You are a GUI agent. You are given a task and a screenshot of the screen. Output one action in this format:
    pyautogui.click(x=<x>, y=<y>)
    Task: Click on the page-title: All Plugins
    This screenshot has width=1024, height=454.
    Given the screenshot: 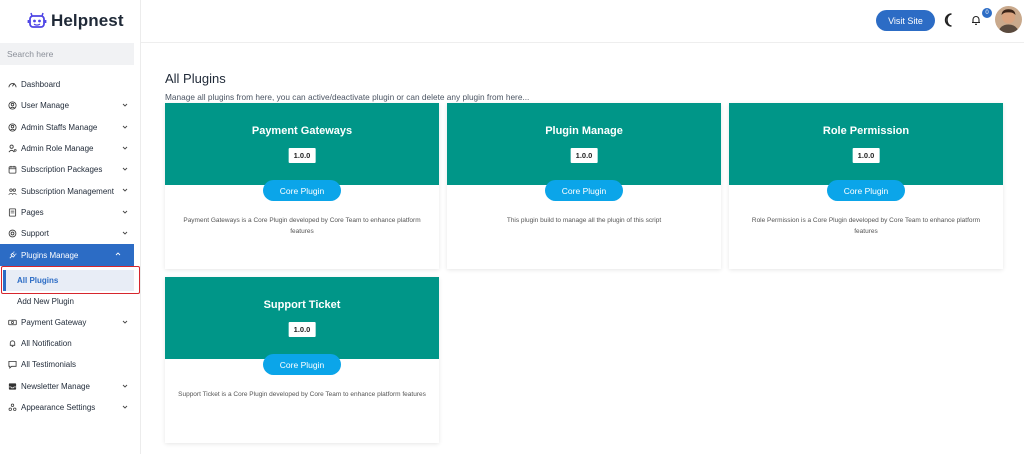 What is the action you would take?
    pyautogui.click(x=195, y=78)
    